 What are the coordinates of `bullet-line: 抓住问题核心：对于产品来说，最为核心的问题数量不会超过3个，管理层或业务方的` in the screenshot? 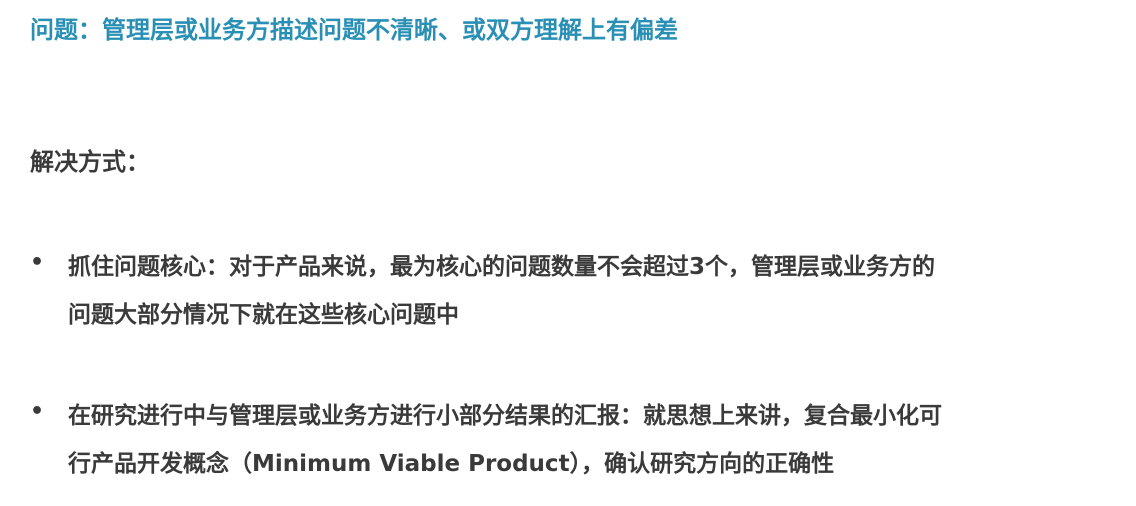 It's located at (502, 267).